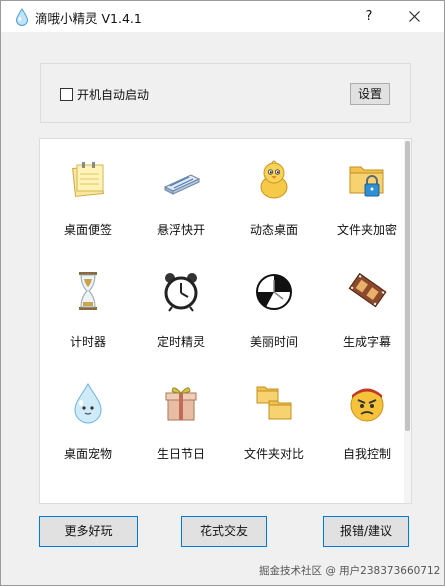  I want to click on more-fun-button: 更多好玩, so click(88, 531).